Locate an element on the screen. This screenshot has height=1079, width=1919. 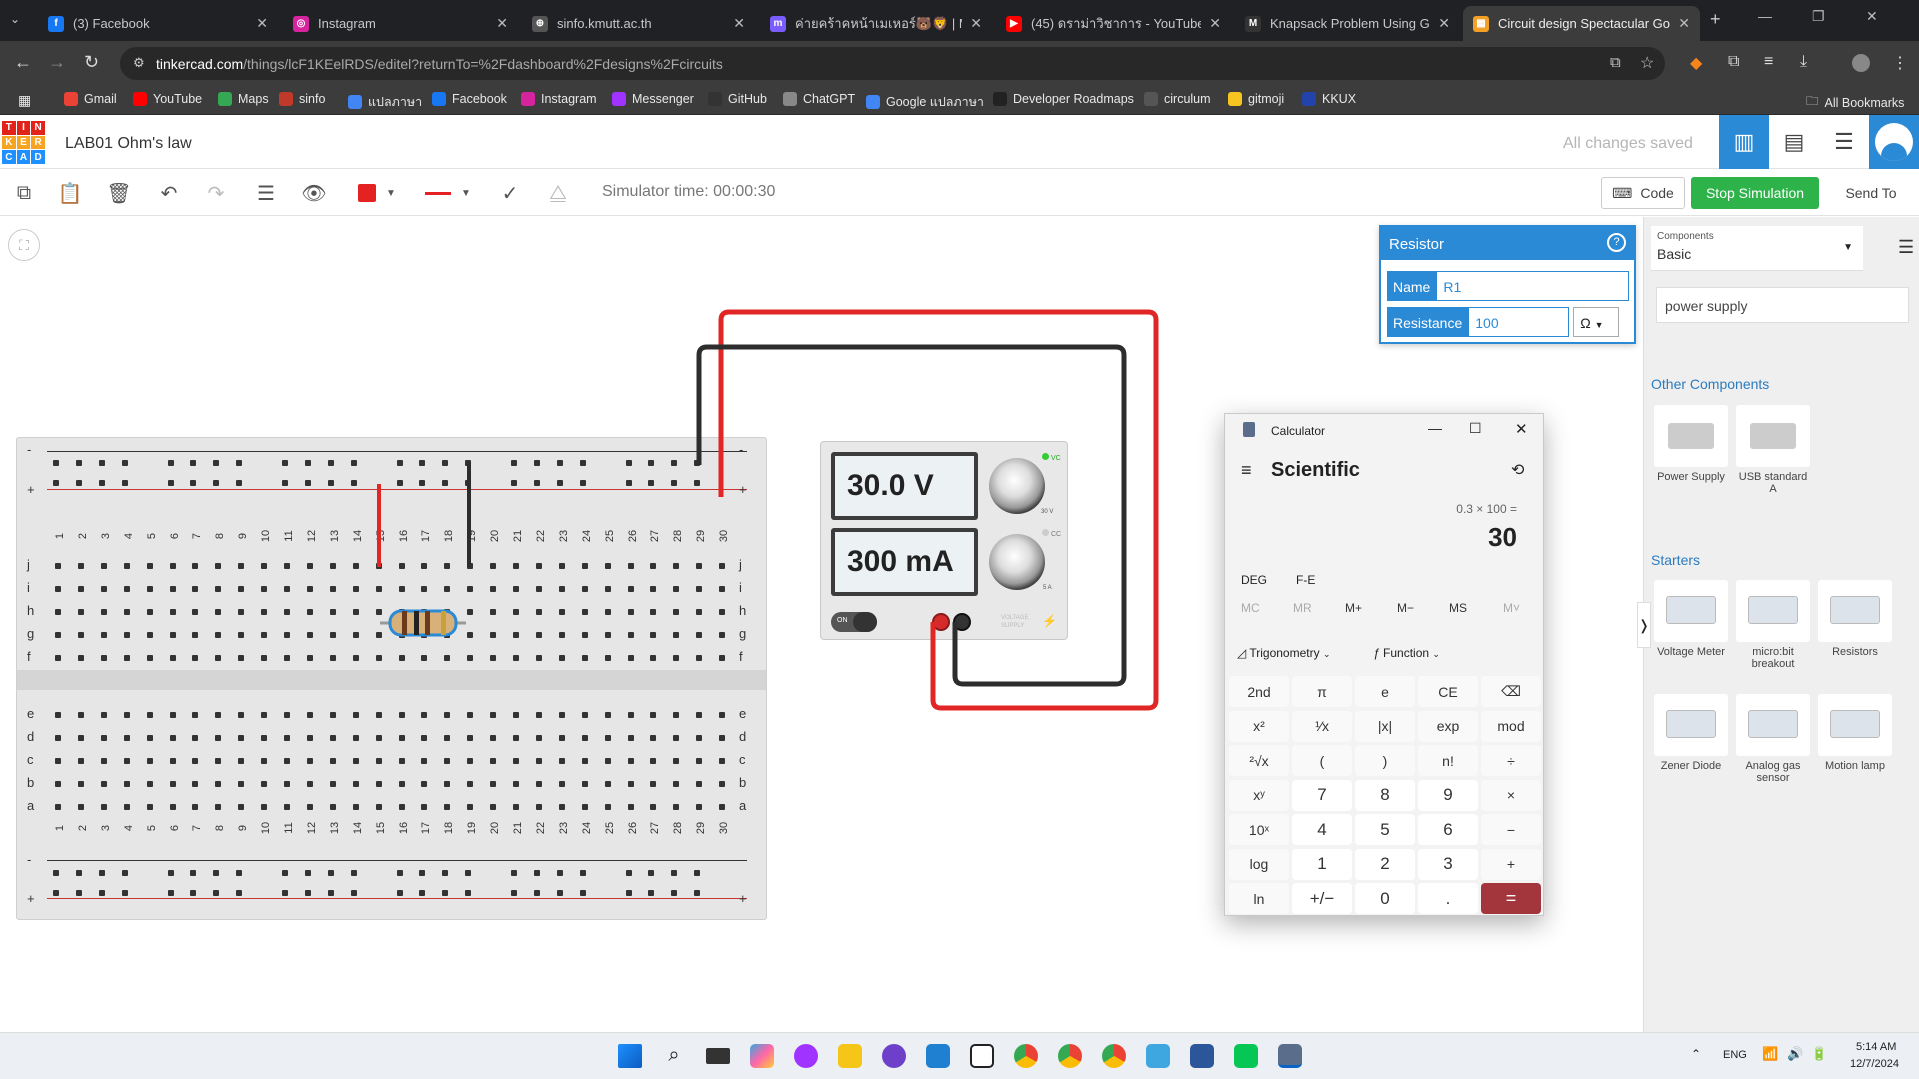
resistance-input: 100 is located at coordinates (1519, 322).